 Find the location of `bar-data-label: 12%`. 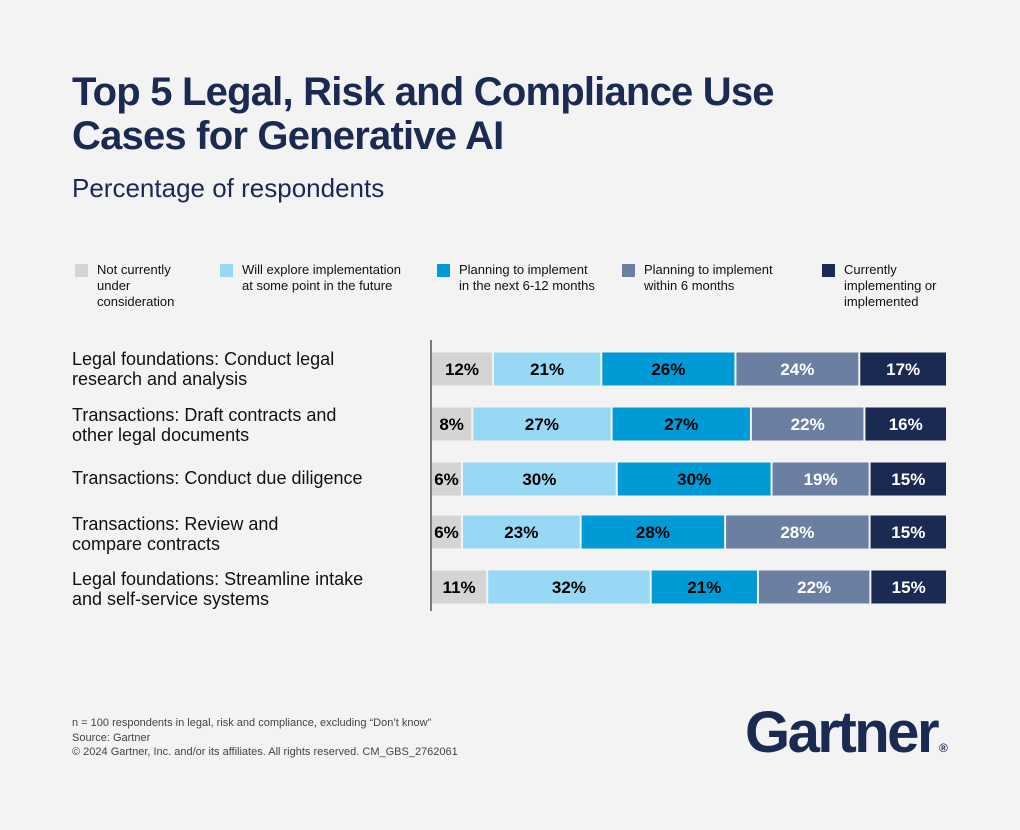

bar-data-label: 12% is located at coordinates (462, 369).